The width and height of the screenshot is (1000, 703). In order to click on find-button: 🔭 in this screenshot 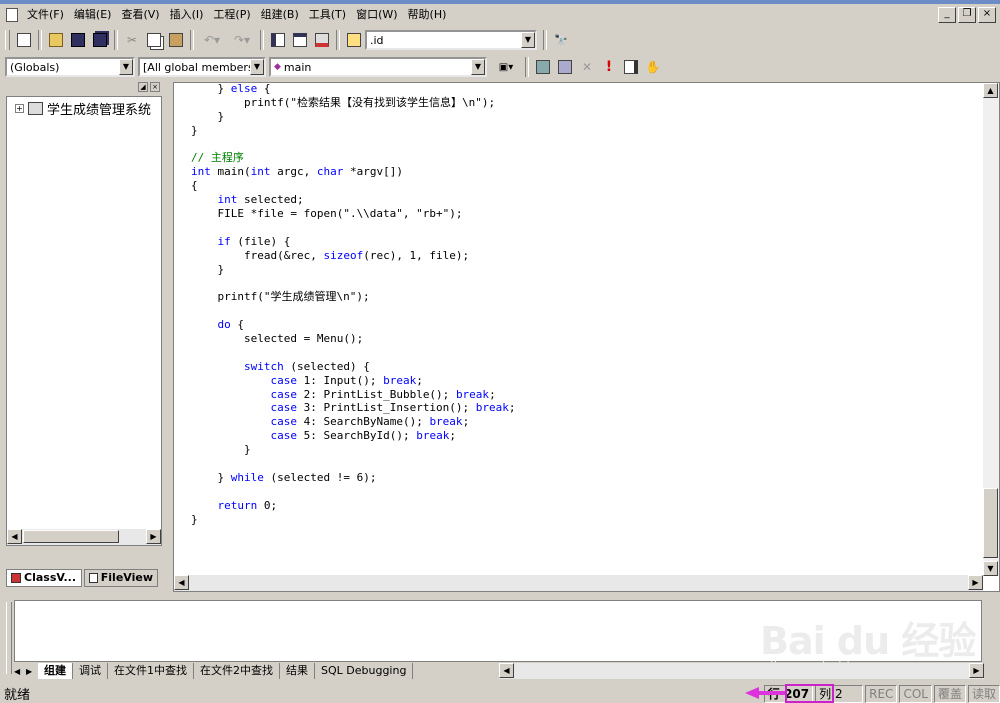, I will do `click(561, 40)`.